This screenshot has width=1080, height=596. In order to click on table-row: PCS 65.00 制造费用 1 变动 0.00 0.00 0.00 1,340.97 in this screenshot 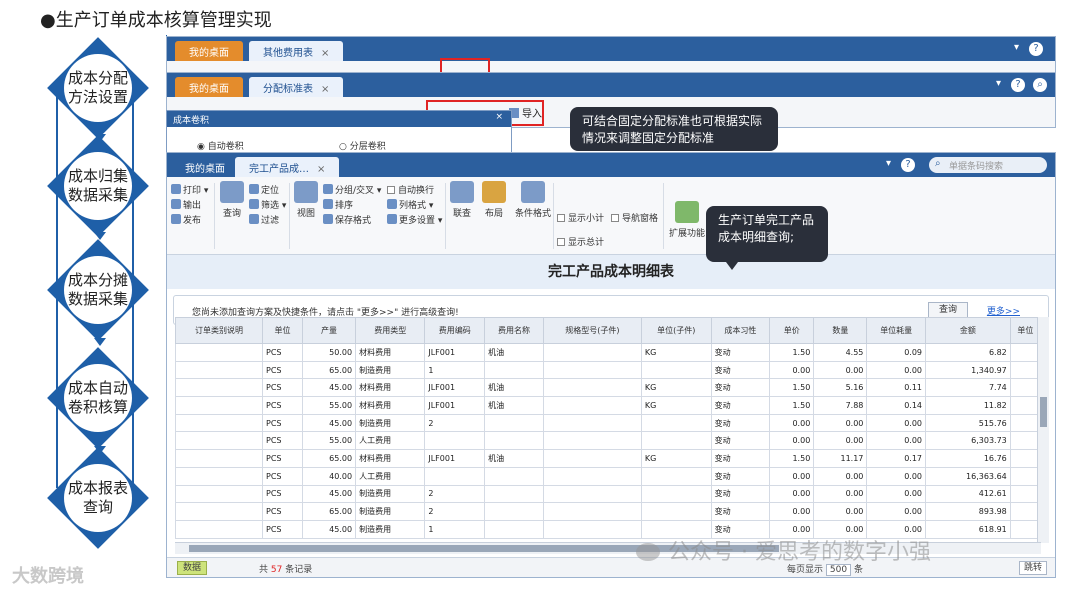, I will do `click(608, 370)`.